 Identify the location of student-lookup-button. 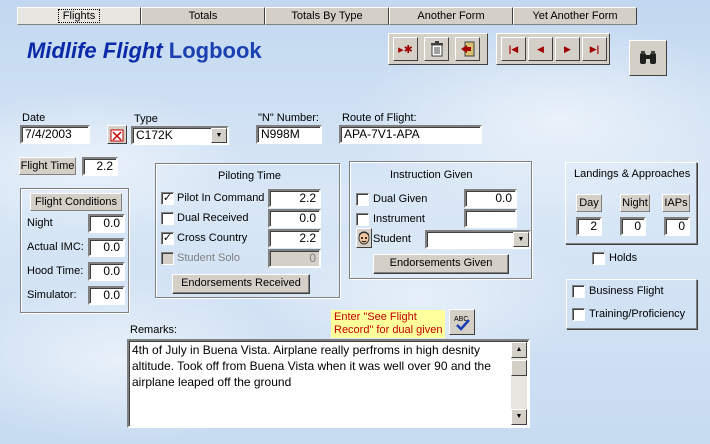
(364, 238).